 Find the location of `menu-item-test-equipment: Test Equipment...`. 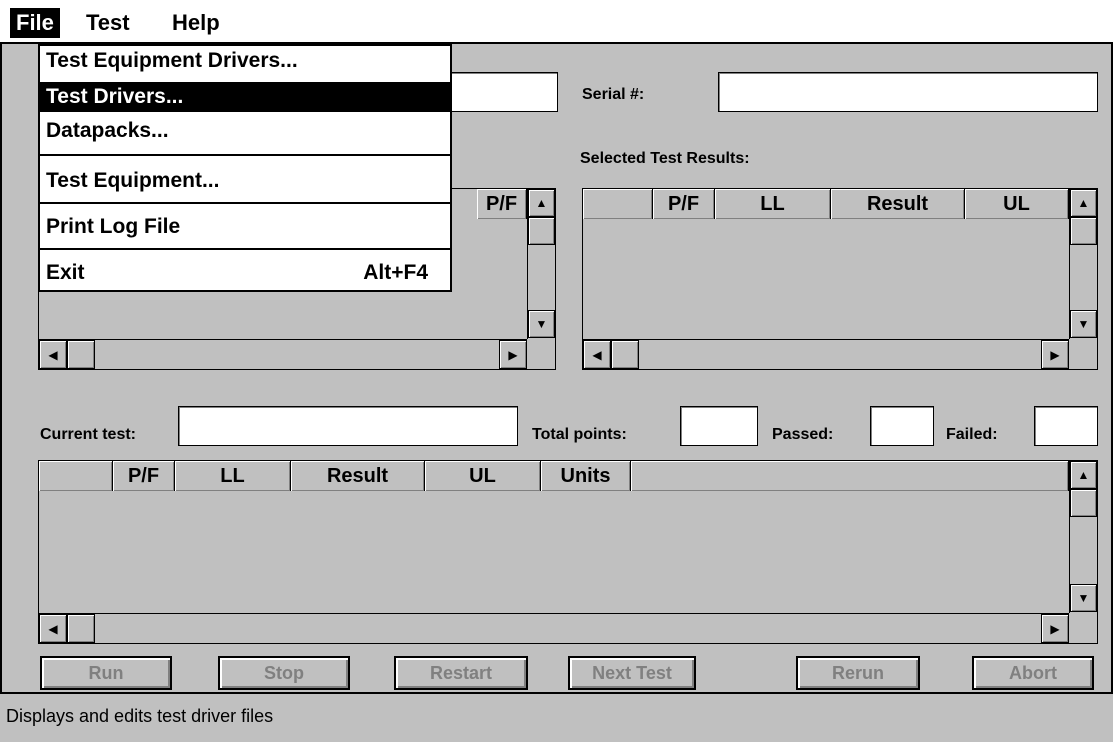

menu-item-test-equipment: Test Equipment... is located at coordinates (245, 181).